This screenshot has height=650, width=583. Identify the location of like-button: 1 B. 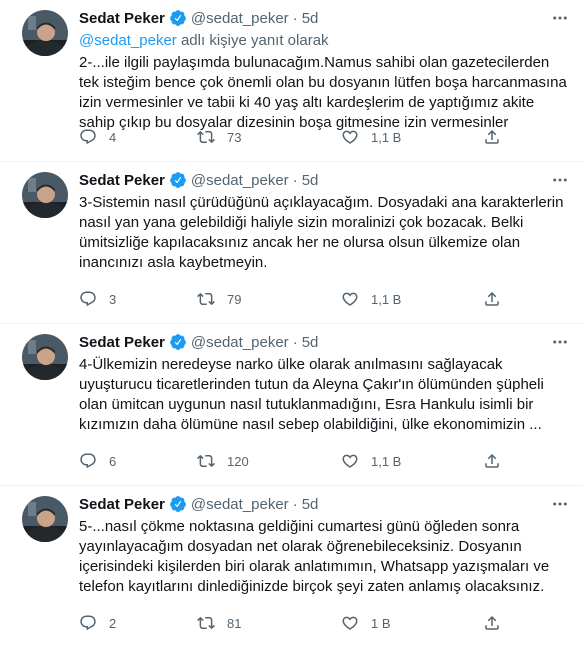
(366, 623).